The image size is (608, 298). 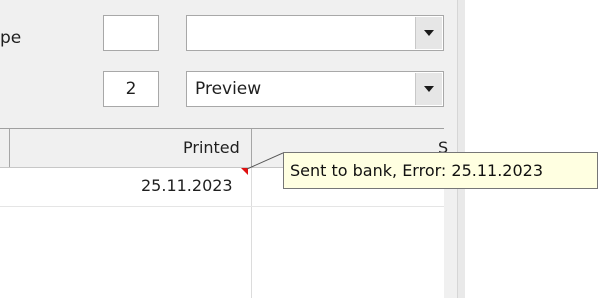 What do you see at coordinates (315, 33) in the screenshot?
I see `type-combobox` at bounding box center [315, 33].